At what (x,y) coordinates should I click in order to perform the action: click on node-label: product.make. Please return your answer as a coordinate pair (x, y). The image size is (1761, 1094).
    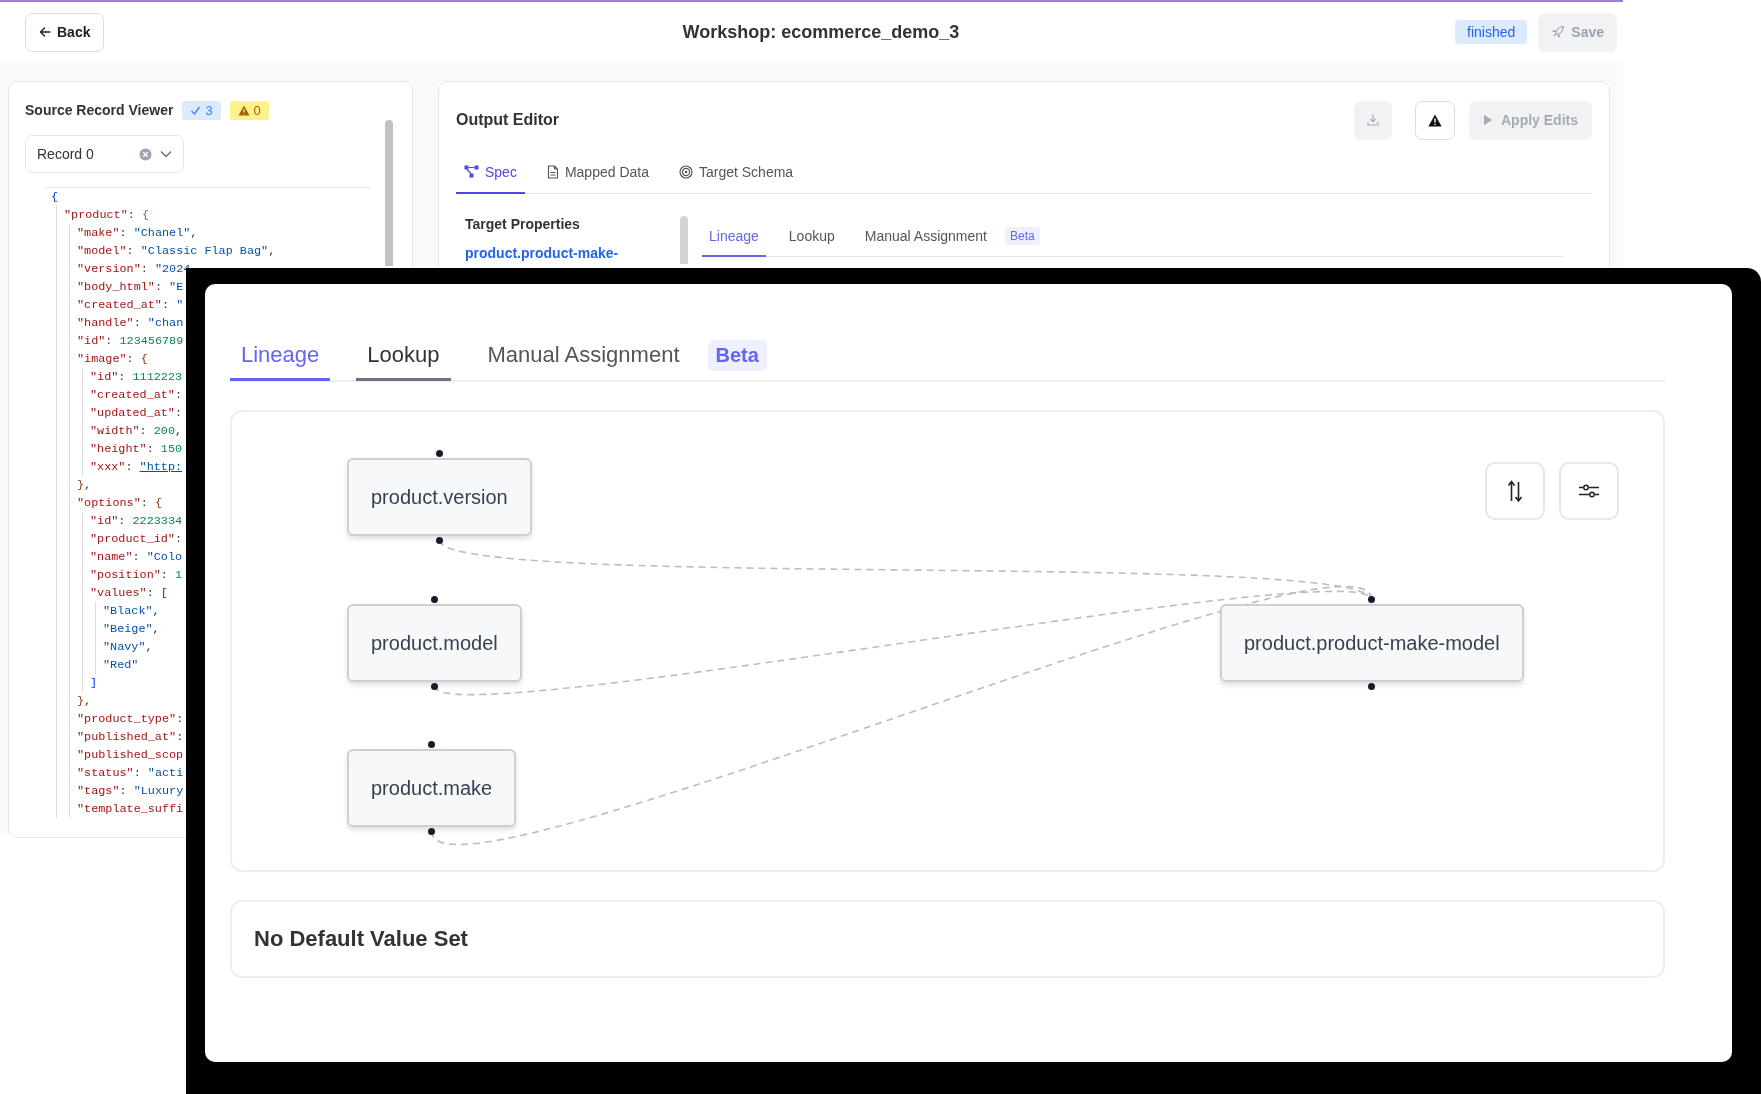
    Looking at the image, I should click on (432, 788).